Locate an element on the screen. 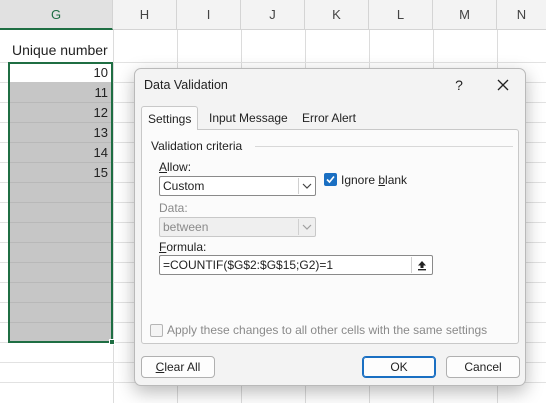 The image size is (546, 403). cell-value: 12 is located at coordinates (58, 112).